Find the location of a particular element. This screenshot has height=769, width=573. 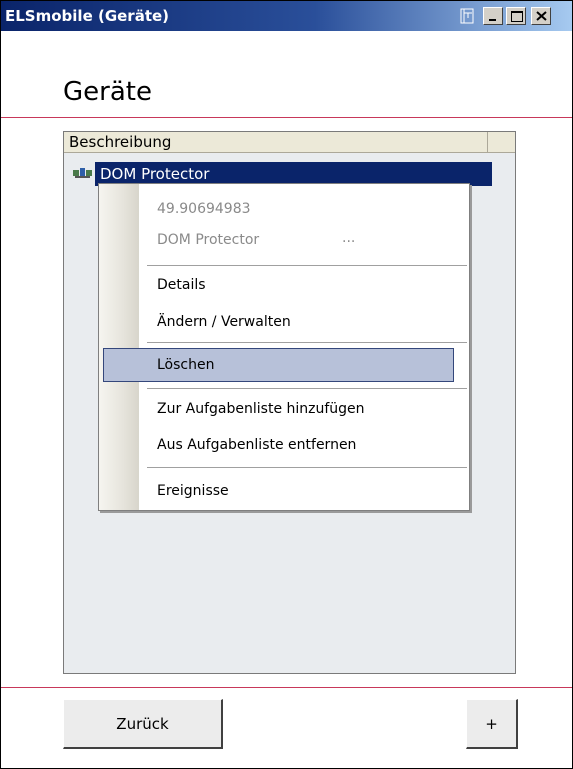

menu-item-loeschen: Löschen is located at coordinates (185, 365).